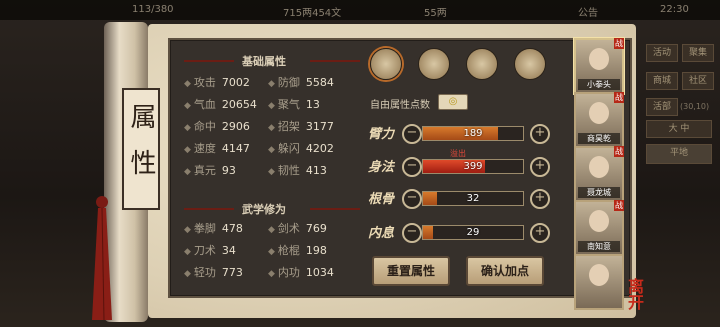  I want to click on character-portrait: 聂龙城 战, so click(599, 174).